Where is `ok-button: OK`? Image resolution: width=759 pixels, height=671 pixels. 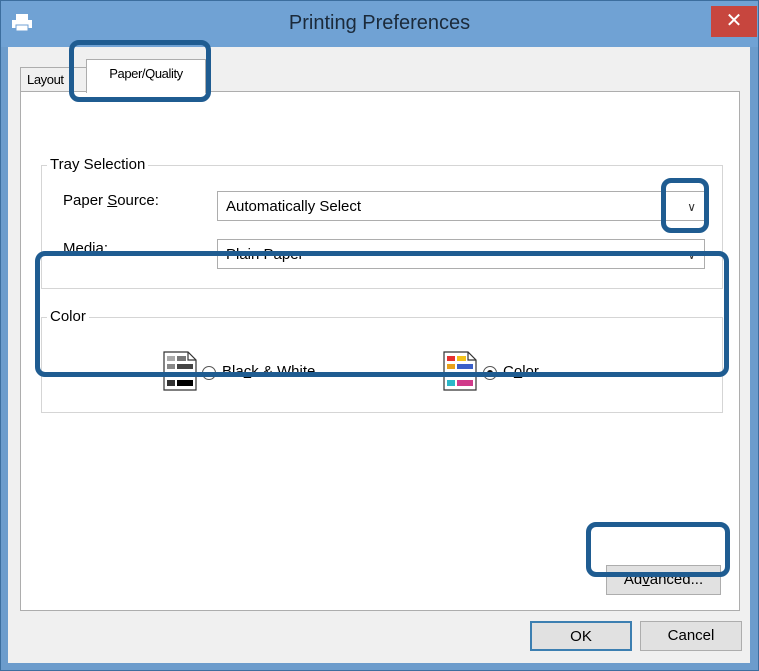 ok-button: OK is located at coordinates (581, 636).